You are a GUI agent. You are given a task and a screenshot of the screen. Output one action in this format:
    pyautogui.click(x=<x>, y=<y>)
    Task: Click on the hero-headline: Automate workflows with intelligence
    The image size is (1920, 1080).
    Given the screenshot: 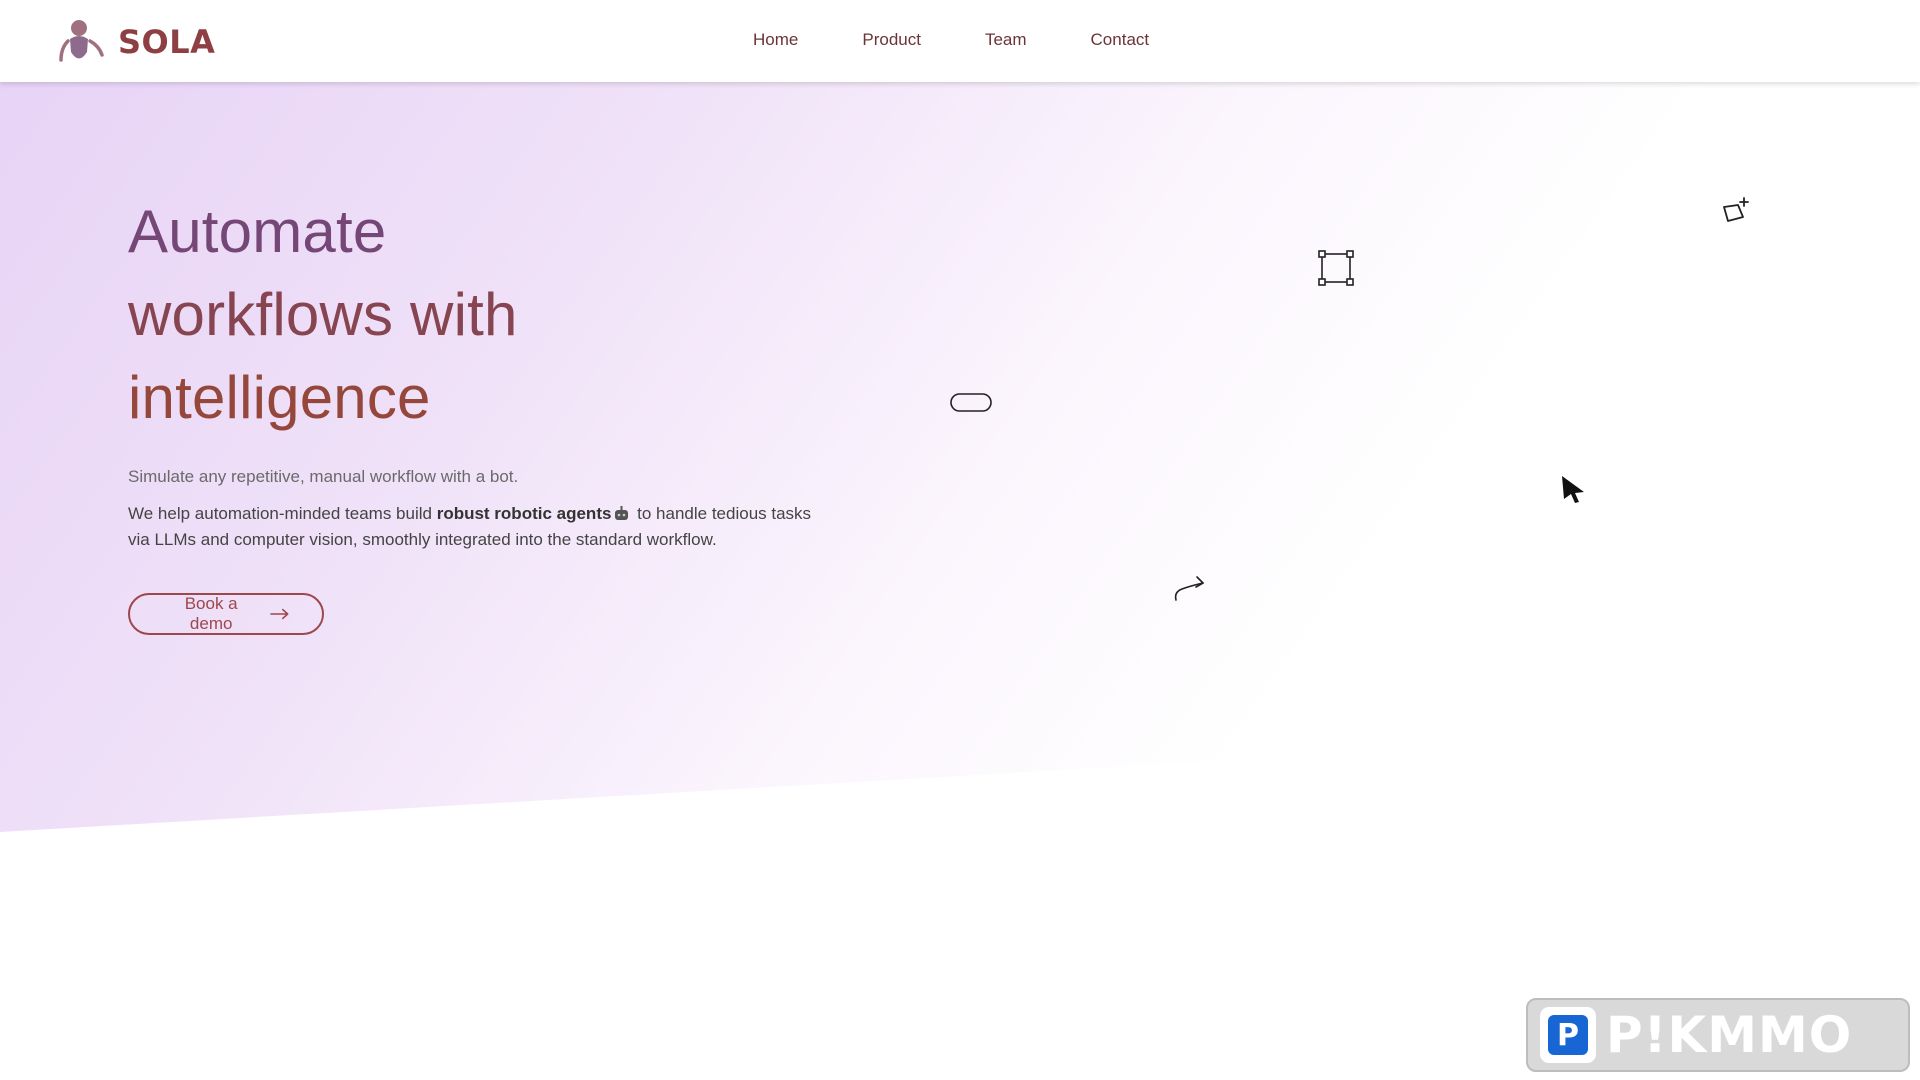 What is the action you would take?
    pyautogui.click(x=488, y=314)
    